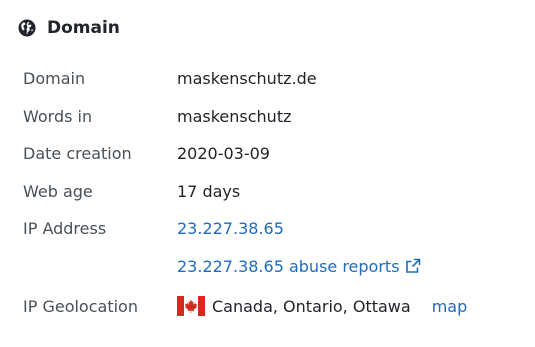 The width and height of the screenshot is (535, 347). Describe the element at coordinates (288, 266) in the screenshot. I see `abuse-reports-text: 23.227.38.65 abuse reports` at that location.